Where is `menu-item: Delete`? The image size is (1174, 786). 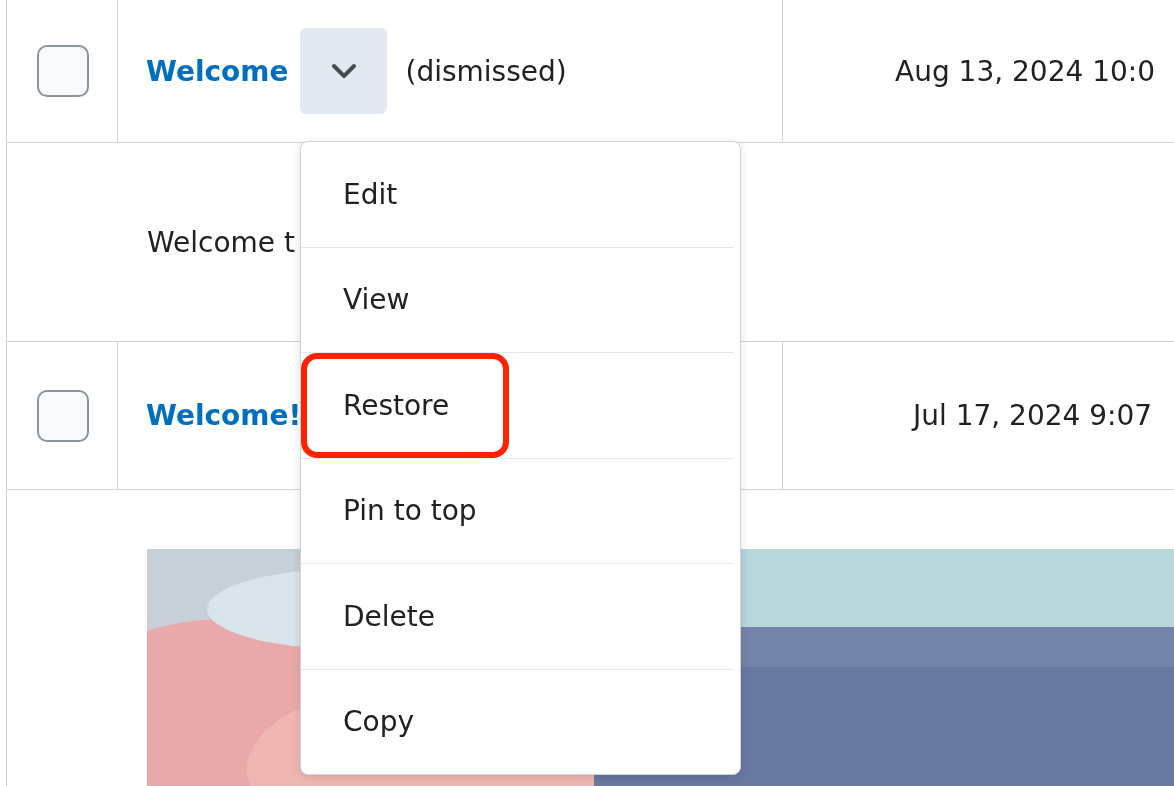 menu-item: Delete is located at coordinates (517, 617).